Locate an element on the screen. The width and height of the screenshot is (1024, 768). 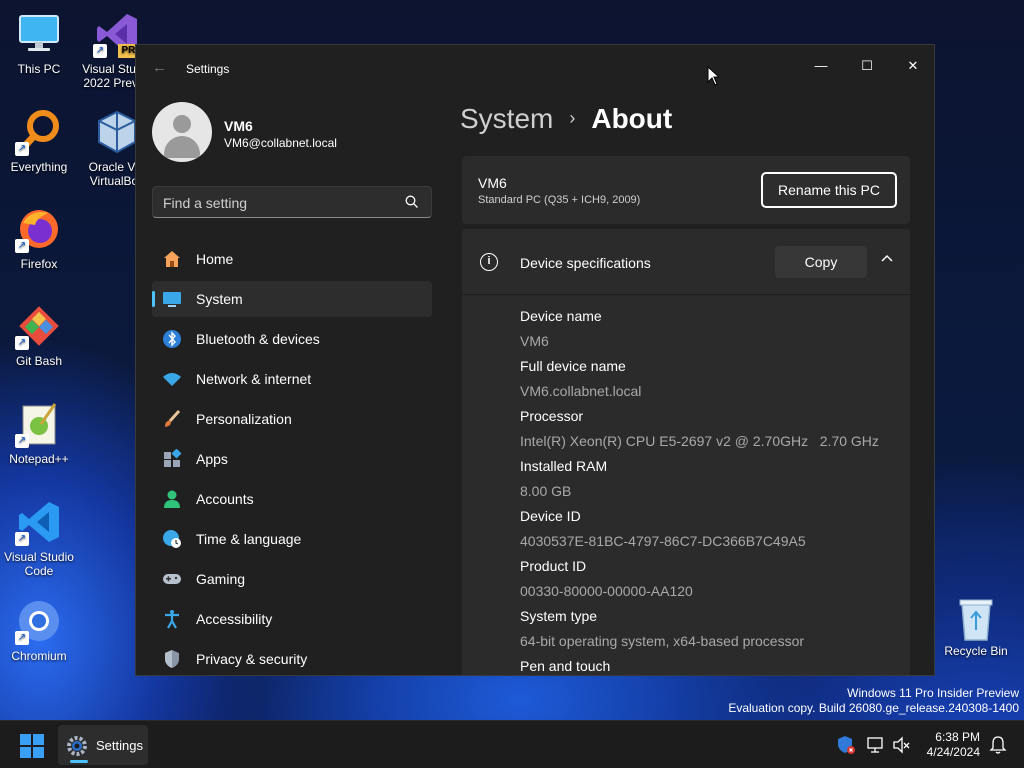
desktop-icon-vscode: ↗ Visual Studio Code is located at coordinates (39, 538).